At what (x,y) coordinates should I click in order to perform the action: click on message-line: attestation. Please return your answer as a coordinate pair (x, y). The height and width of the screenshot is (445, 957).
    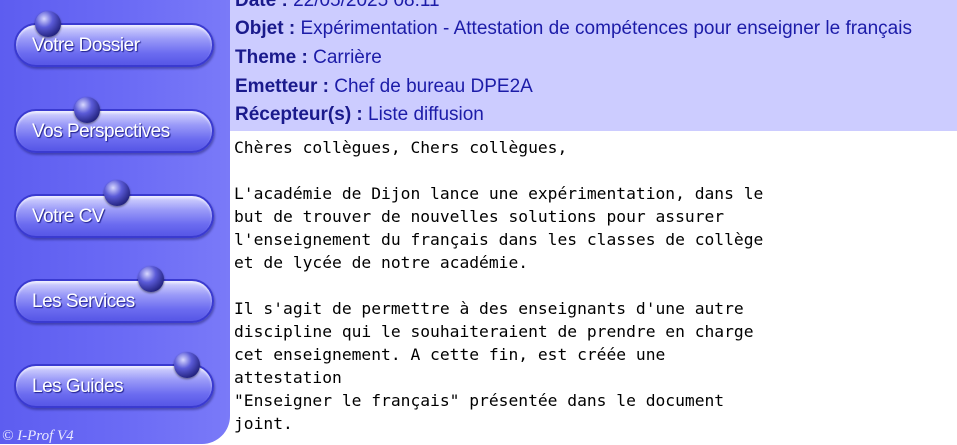
    Looking at the image, I should click on (288, 377).